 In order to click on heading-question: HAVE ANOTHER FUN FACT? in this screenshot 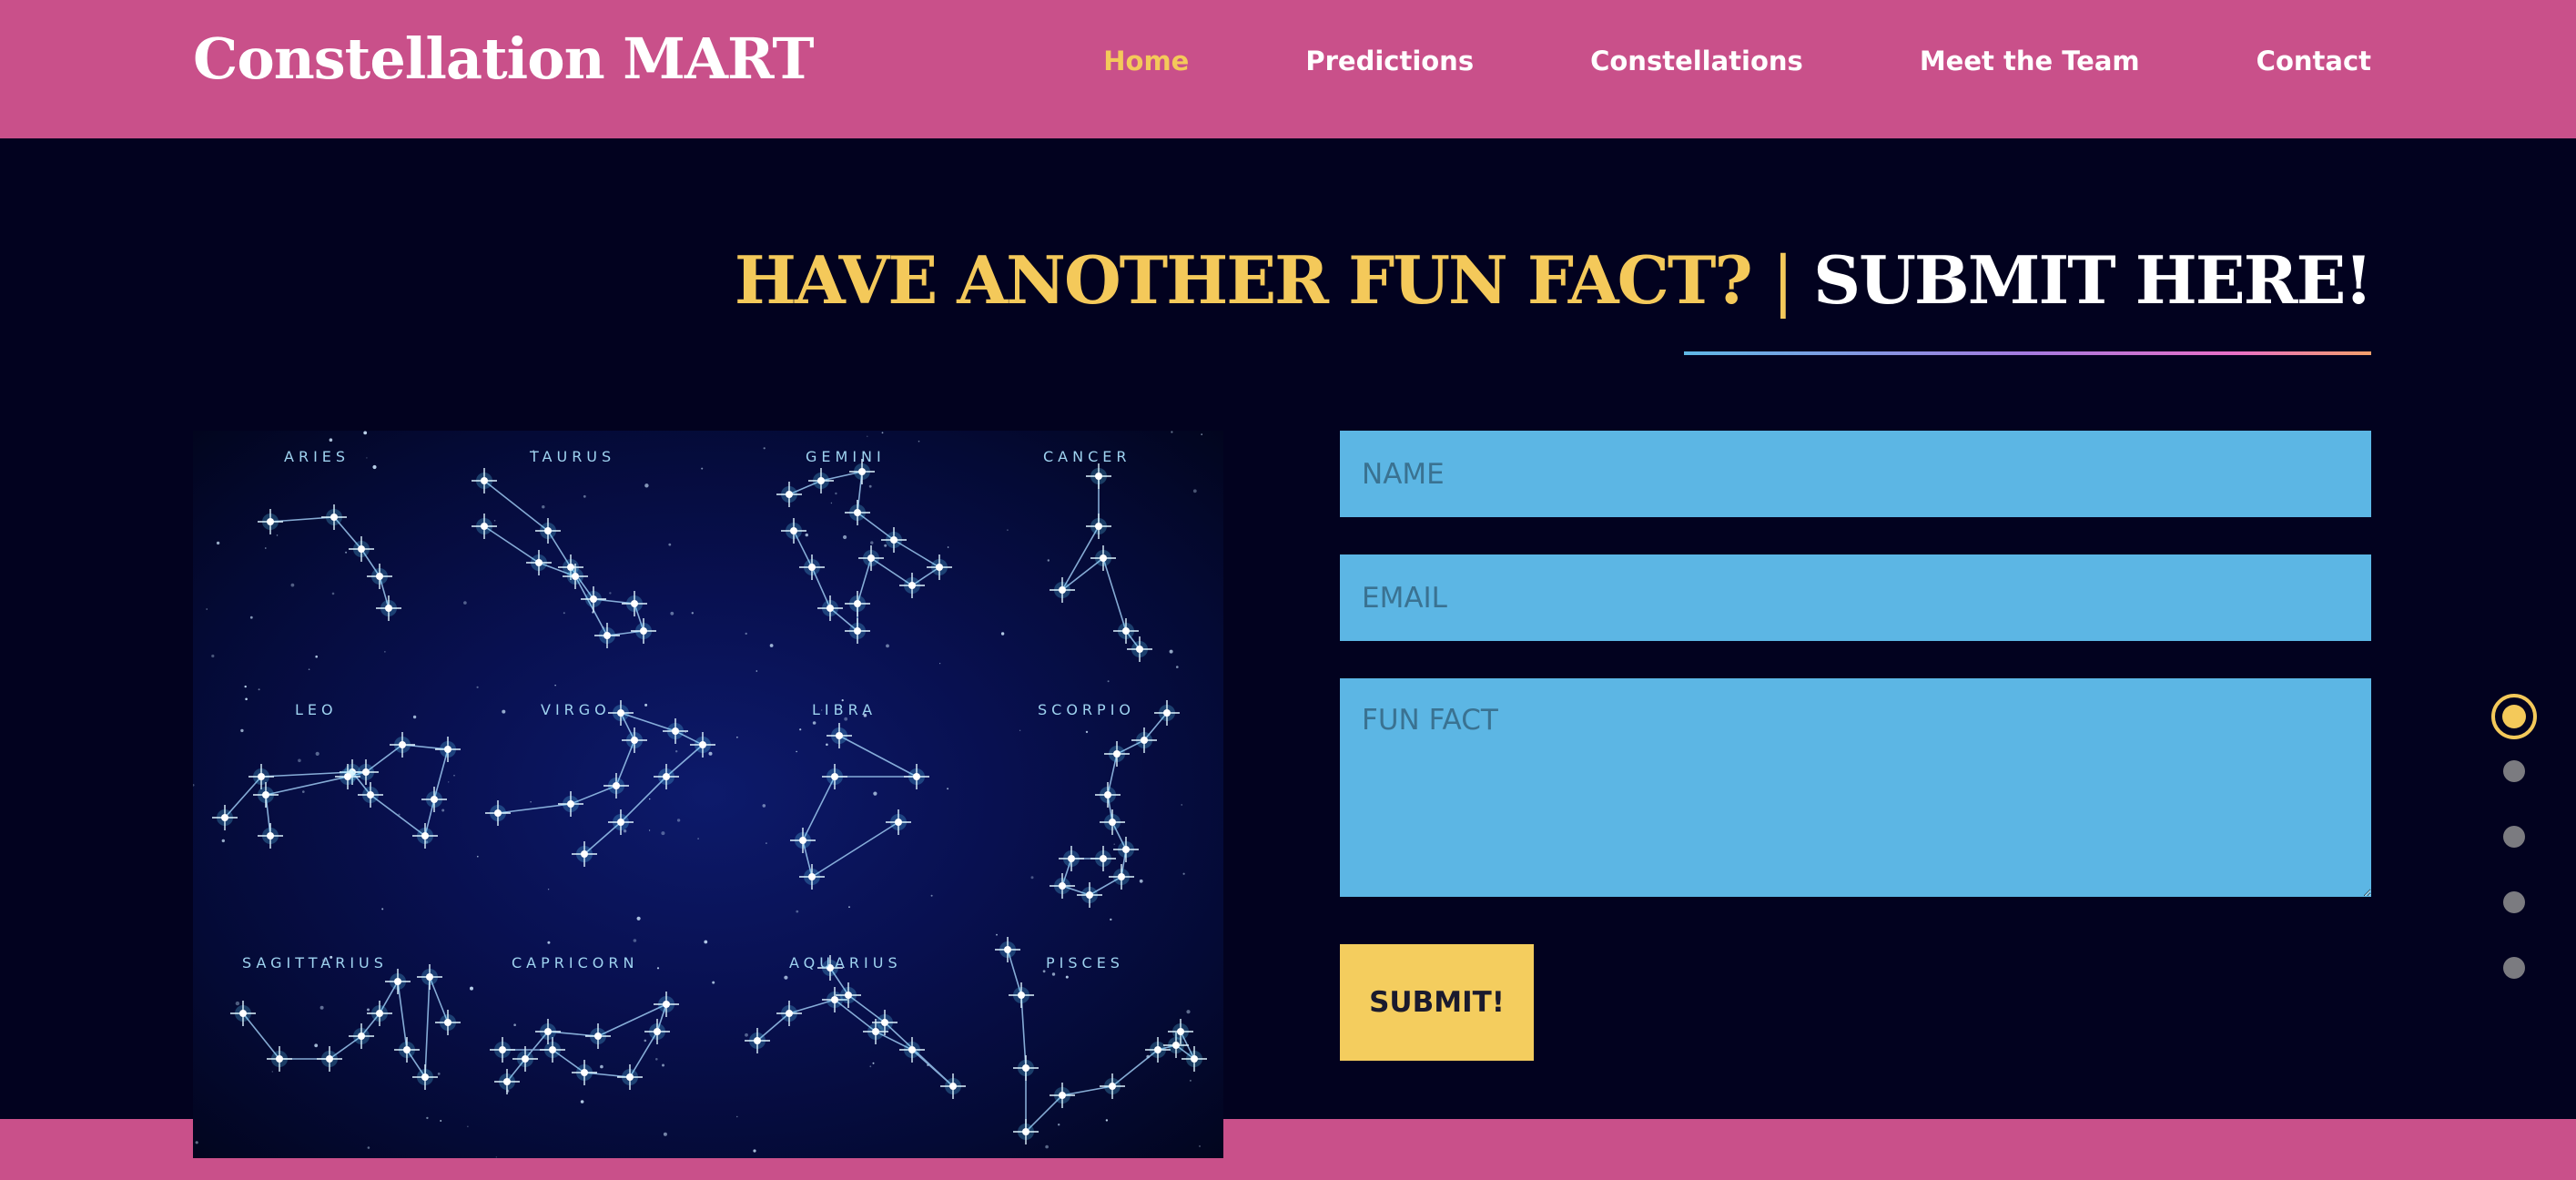, I will do `click(1243, 280)`.